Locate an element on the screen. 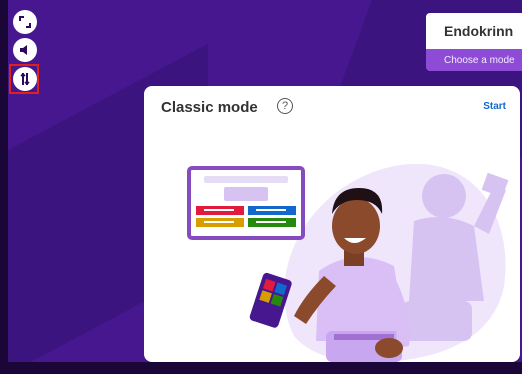  quiz-info-card: Endokrinn Choose a mode is located at coordinates (474, 42).